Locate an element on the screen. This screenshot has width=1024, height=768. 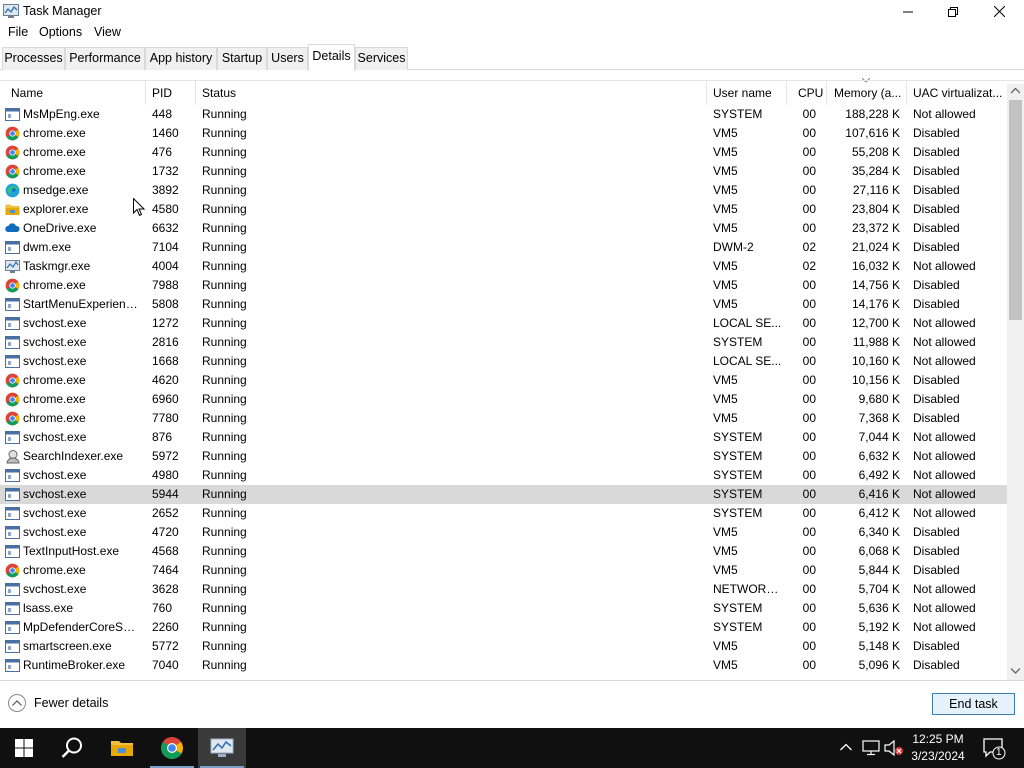
menu-view: View is located at coordinates (107, 32).